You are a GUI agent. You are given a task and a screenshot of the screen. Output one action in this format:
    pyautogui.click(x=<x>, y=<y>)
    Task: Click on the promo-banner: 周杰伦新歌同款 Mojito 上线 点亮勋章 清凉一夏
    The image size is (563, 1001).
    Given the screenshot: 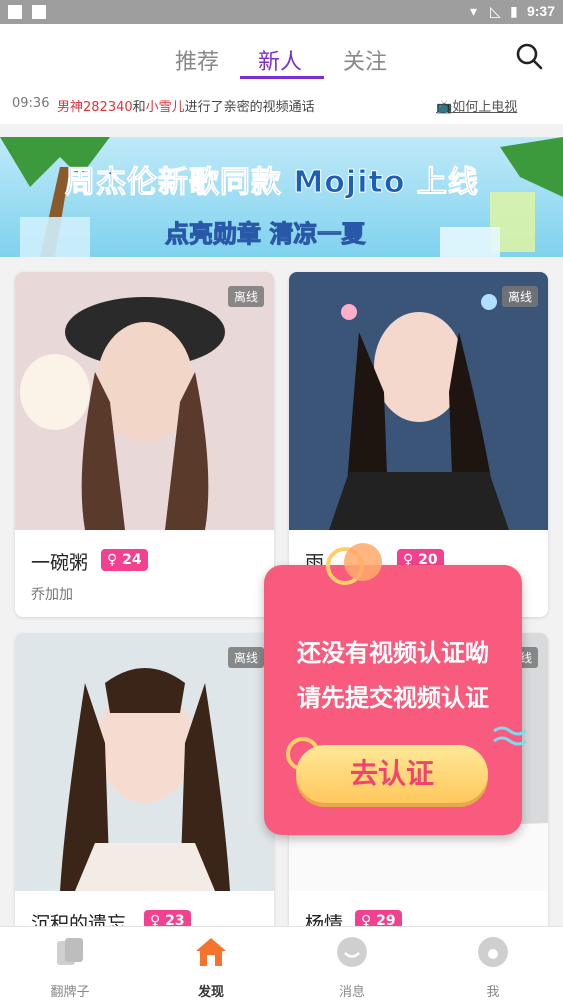 What is the action you would take?
    pyautogui.click(x=281, y=197)
    